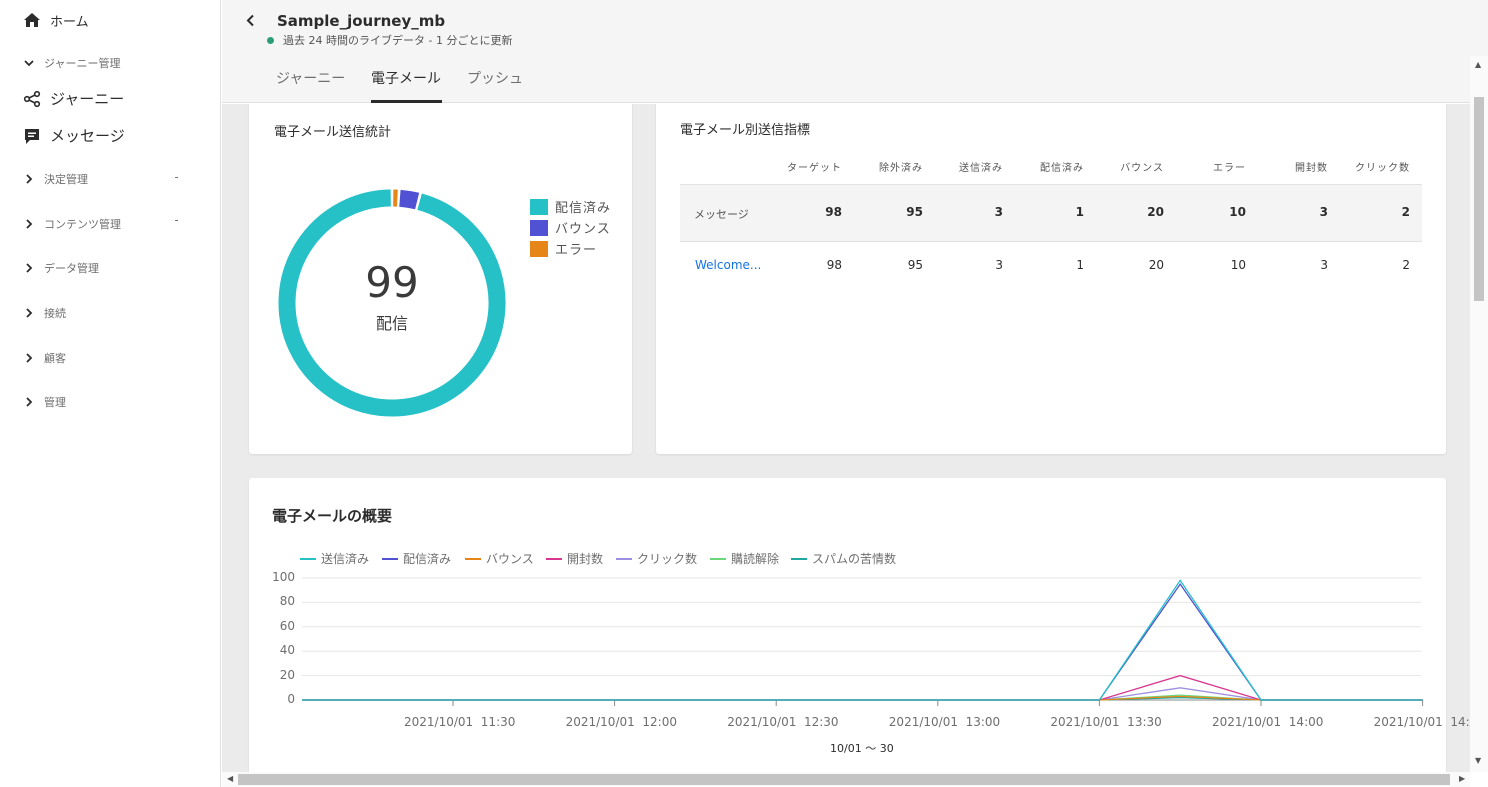  What do you see at coordinates (406, 78) in the screenshot?
I see `tab-email: 電子メール` at bounding box center [406, 78].